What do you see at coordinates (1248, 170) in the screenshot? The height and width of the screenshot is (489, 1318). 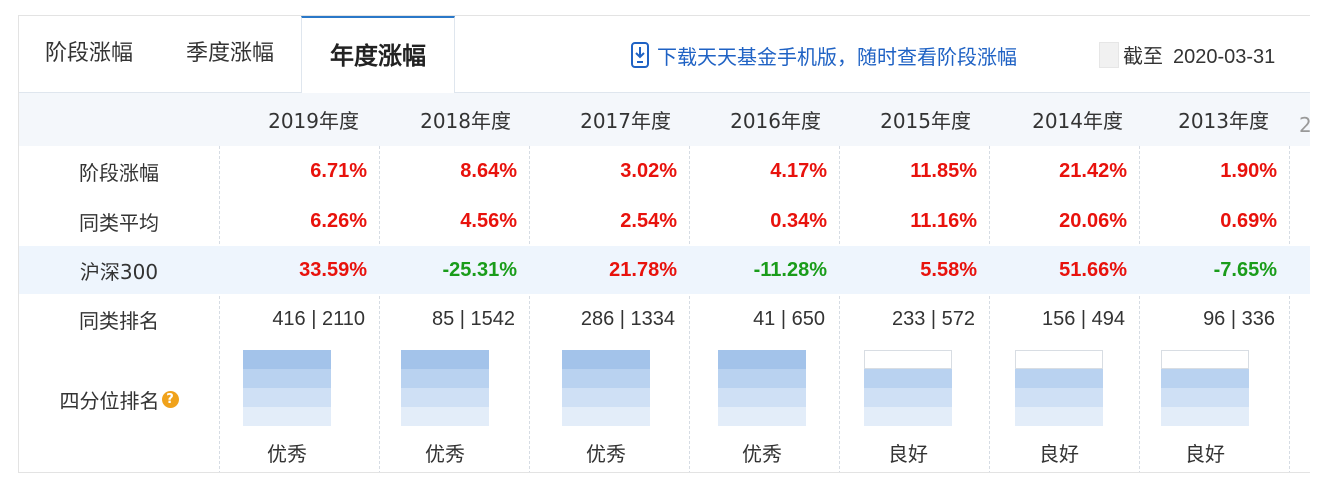 I see `stage-return-cell: 1.90%` at bounding box center [1248, 170].